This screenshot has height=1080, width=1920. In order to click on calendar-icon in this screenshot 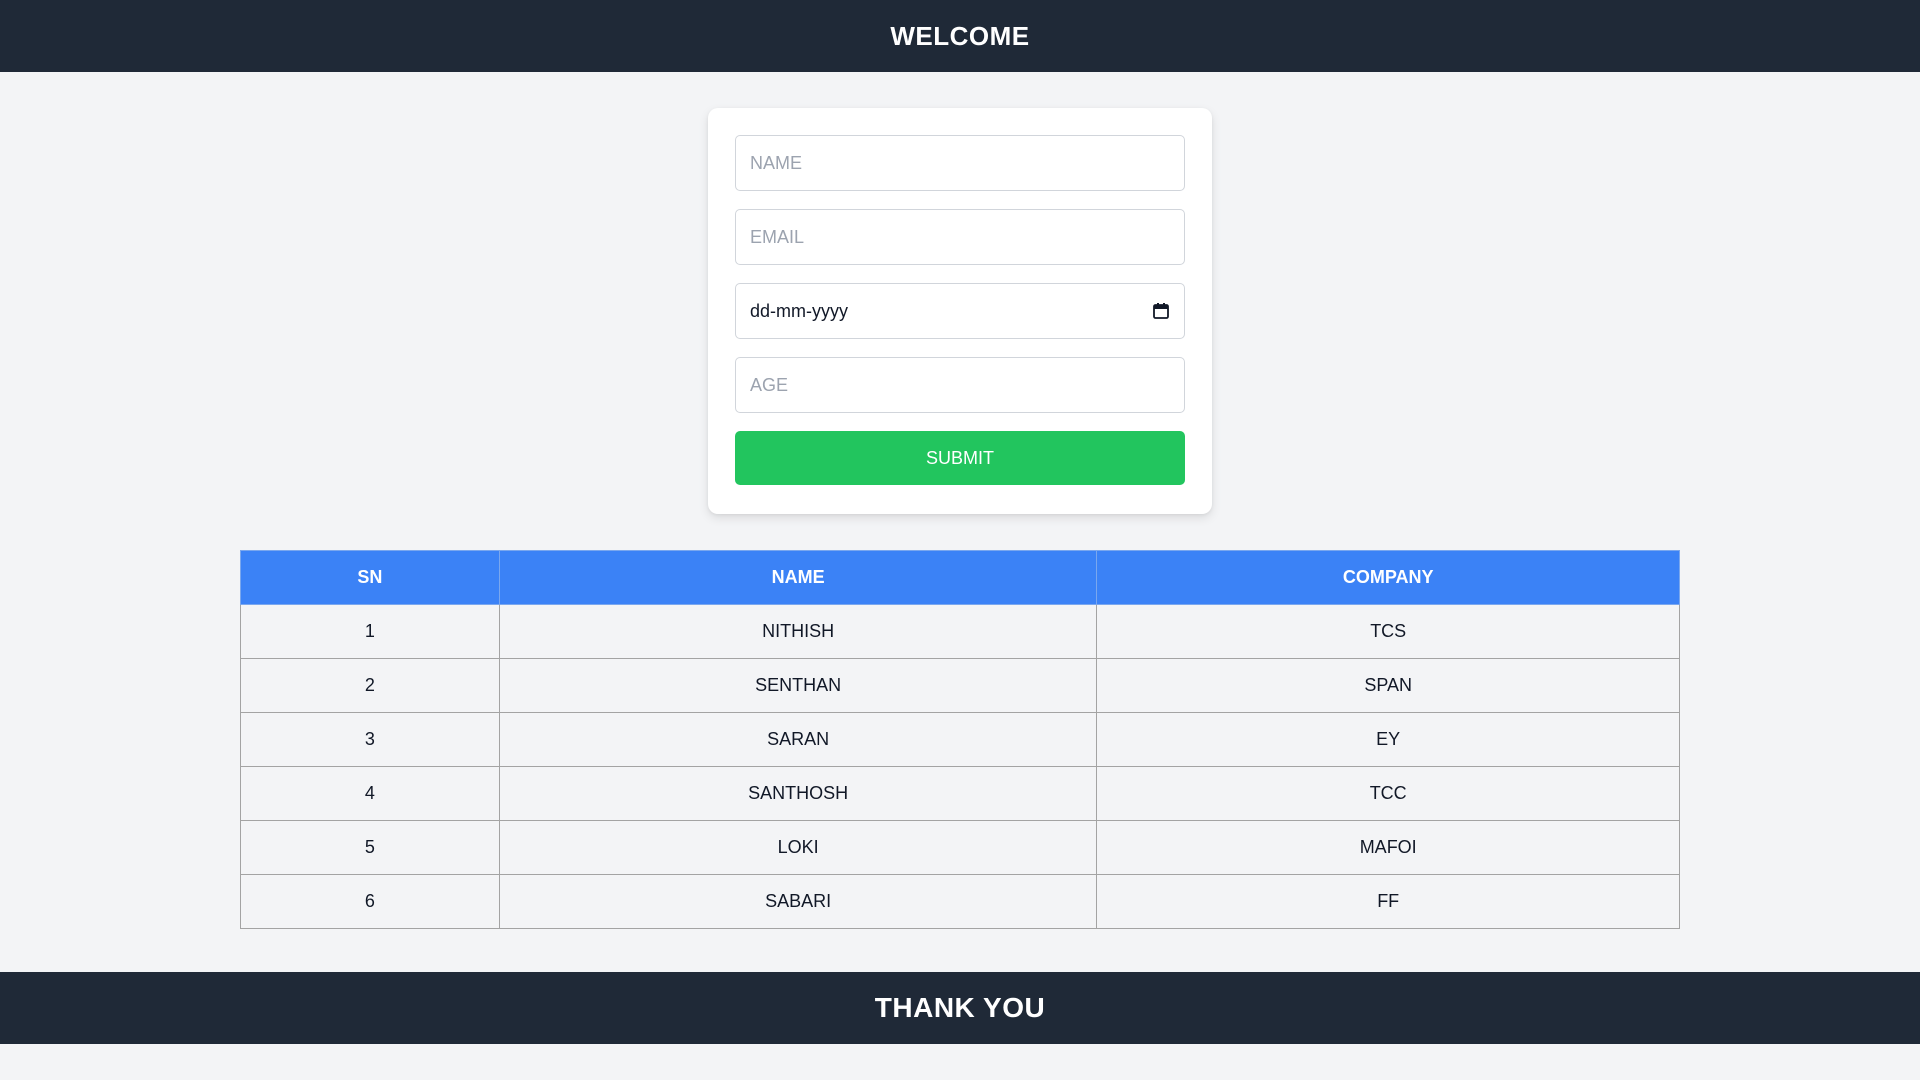, I will do `click(1161, 311)`.